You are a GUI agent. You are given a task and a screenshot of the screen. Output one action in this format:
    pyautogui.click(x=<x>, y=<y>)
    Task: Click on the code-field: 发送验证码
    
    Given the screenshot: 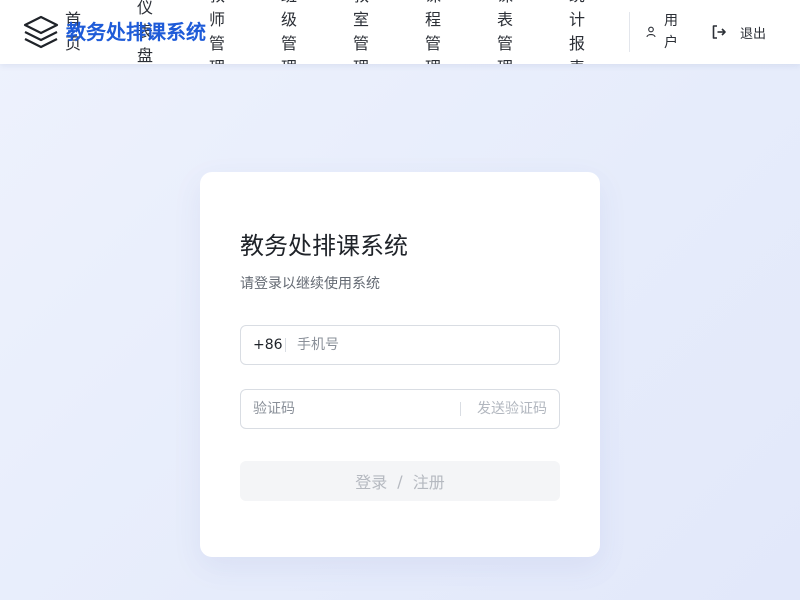 What is the action you would take?
    pyautogui.click(x=400, y=409)
    